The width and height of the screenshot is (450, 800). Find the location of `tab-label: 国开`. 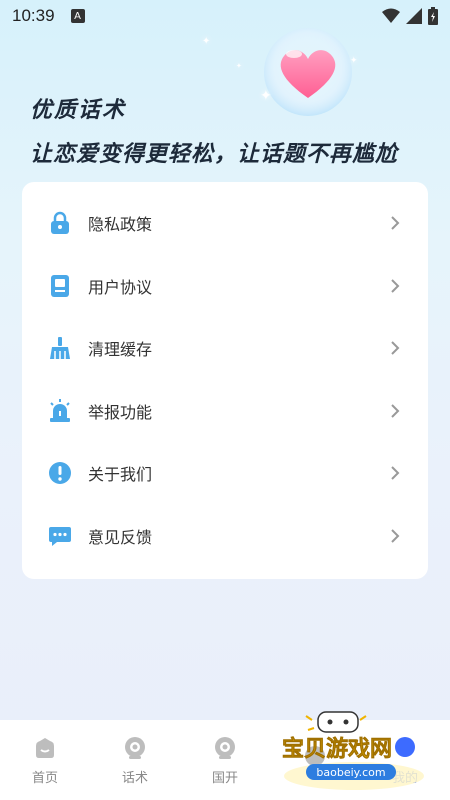

tab-label: 国开 is located at coordinates (224, 778).